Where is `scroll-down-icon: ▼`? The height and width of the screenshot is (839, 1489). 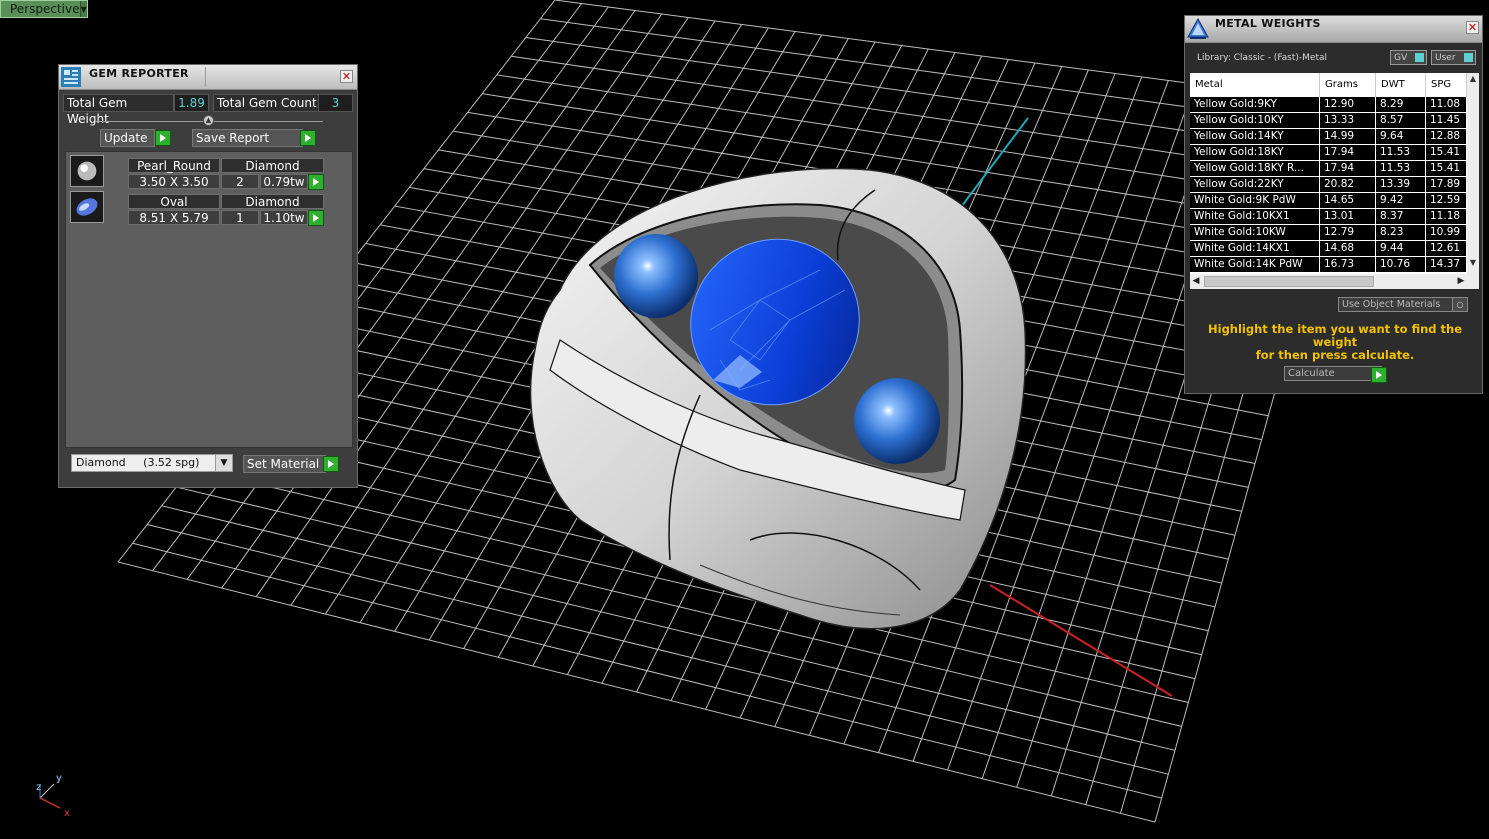
scroll-down-icon: ▼ is located at coordinates (1473, 263).